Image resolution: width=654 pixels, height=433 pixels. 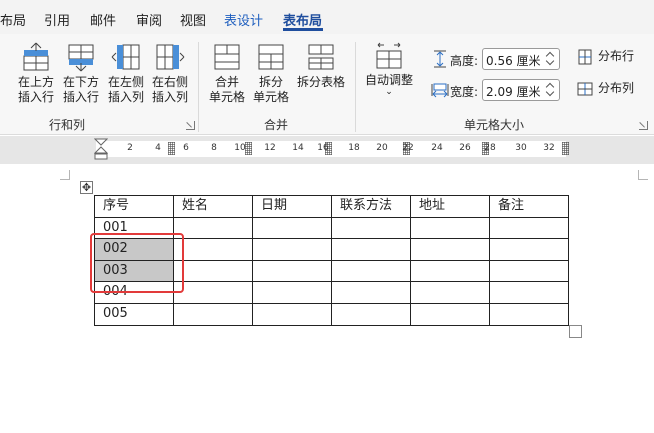 I want to click on ruler-tick: 12, so click(x=270, y=148).